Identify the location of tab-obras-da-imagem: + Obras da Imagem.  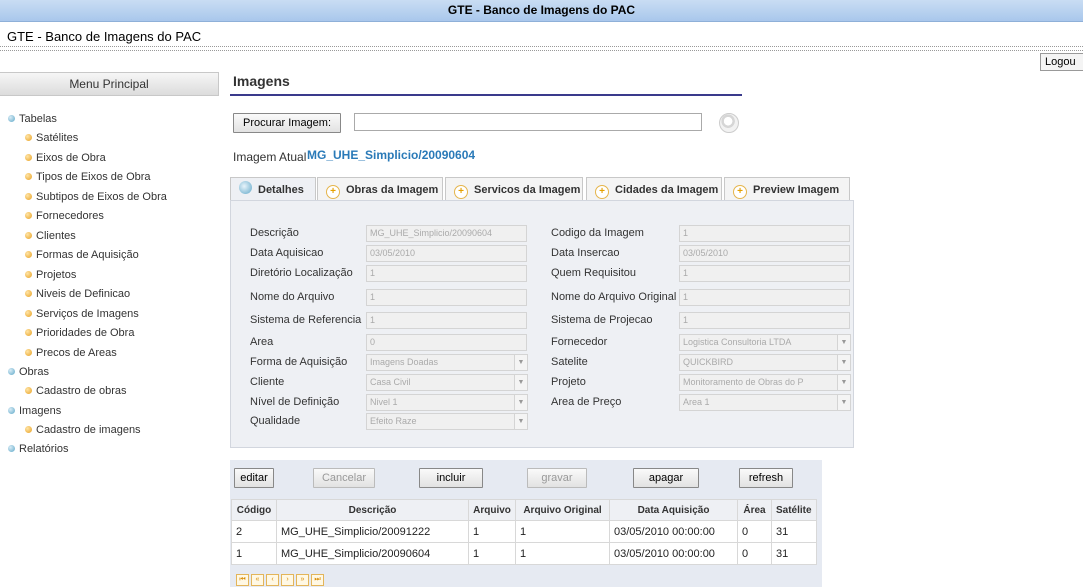
(380, 189).